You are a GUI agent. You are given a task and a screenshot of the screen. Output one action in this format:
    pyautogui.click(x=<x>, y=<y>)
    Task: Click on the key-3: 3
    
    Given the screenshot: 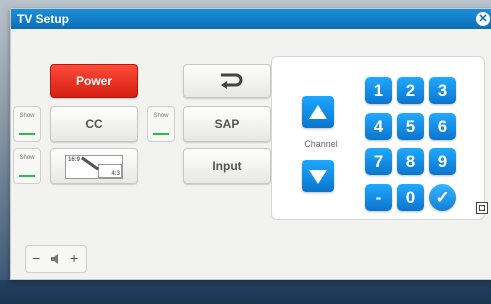 What is the action you would take?
    pyautogui.click(x=442, y=90)
    